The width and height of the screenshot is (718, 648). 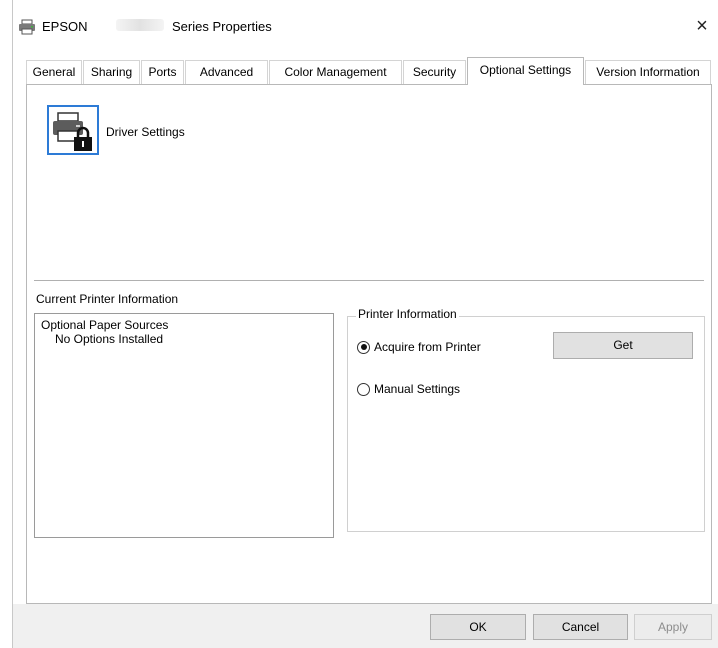 I want to click on acquire-from-printer-radio: Acquire from Printer, so click(x=419, y=347).